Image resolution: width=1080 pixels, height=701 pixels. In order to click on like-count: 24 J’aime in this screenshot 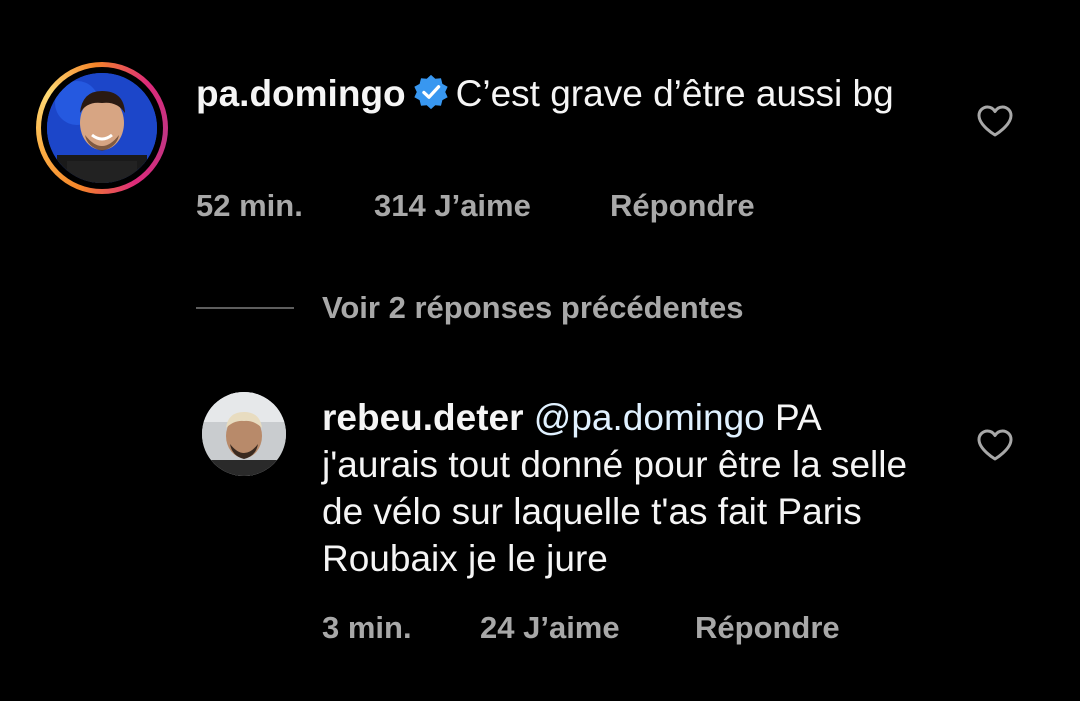, I will do `click(587, 628)`.